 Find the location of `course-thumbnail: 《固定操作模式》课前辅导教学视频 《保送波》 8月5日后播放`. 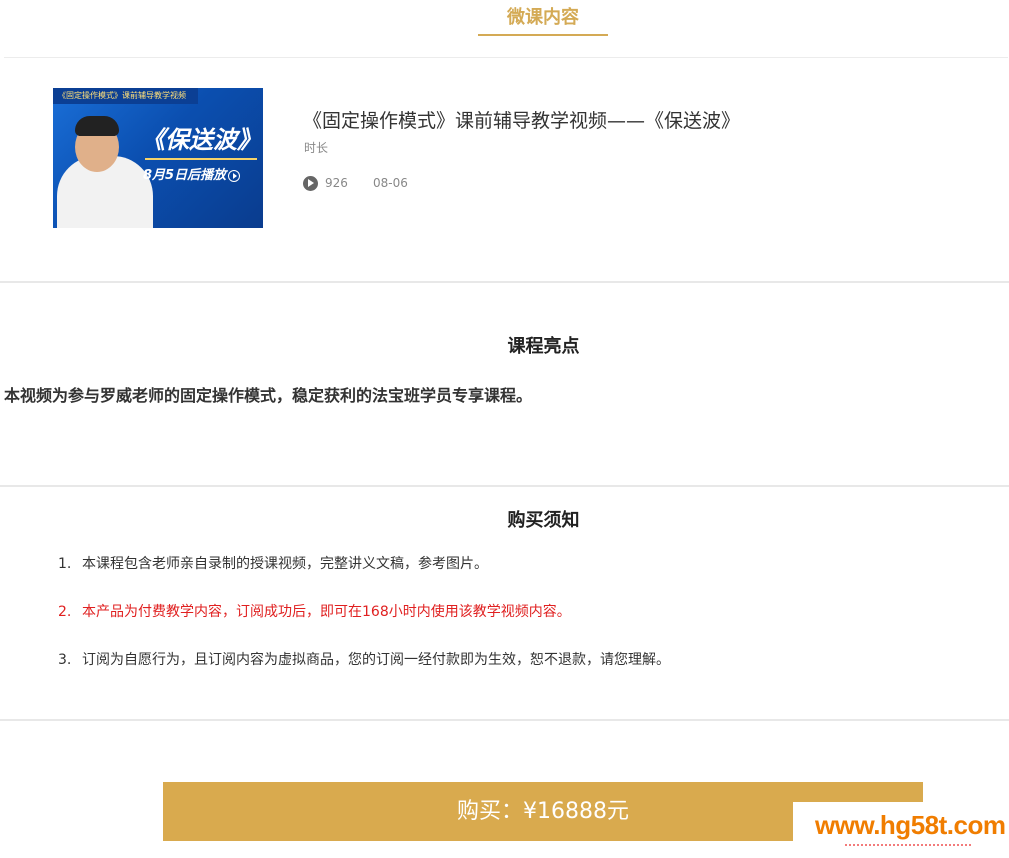

course-thumbnail: 《固定操作模式》课前辅导教学视频 《保送波》 8月5日后播放 is located at coordinates (158, 158).